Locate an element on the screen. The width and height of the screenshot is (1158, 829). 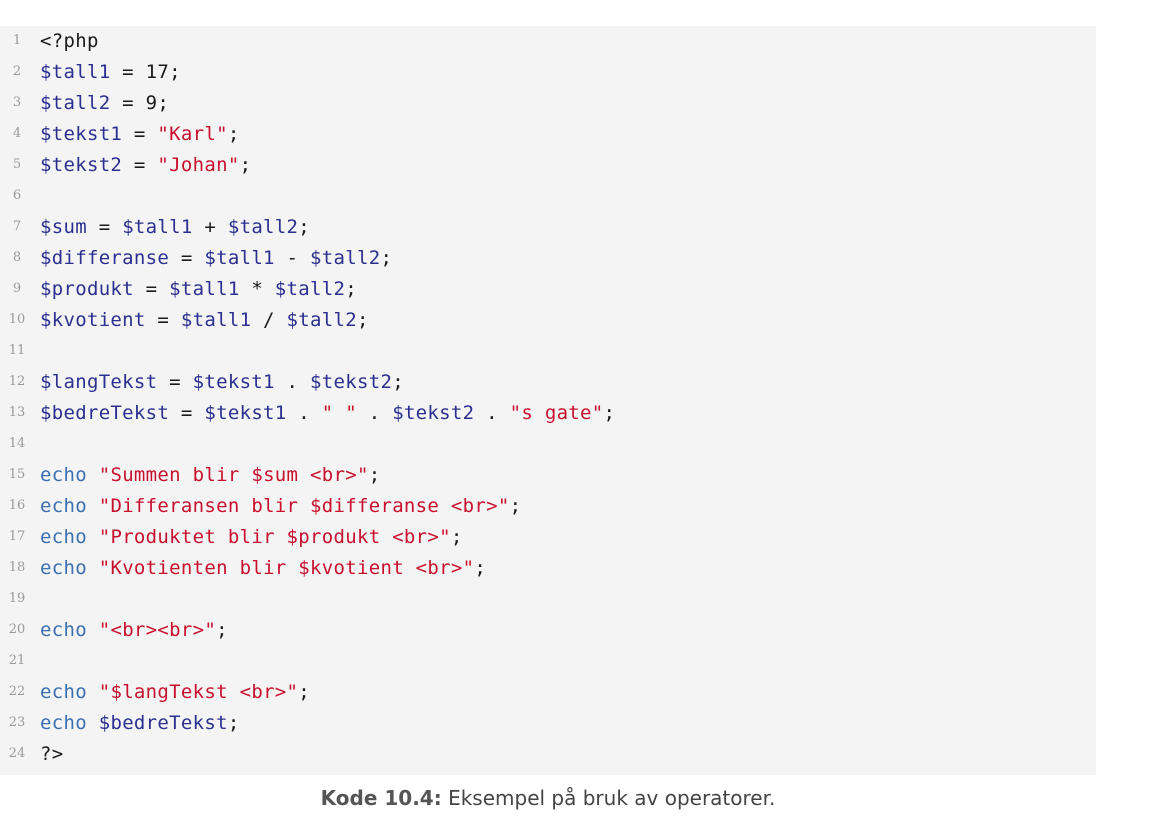
code-text: $differanse = $tall1 - $tall2; is located at coordinates (216, 258).